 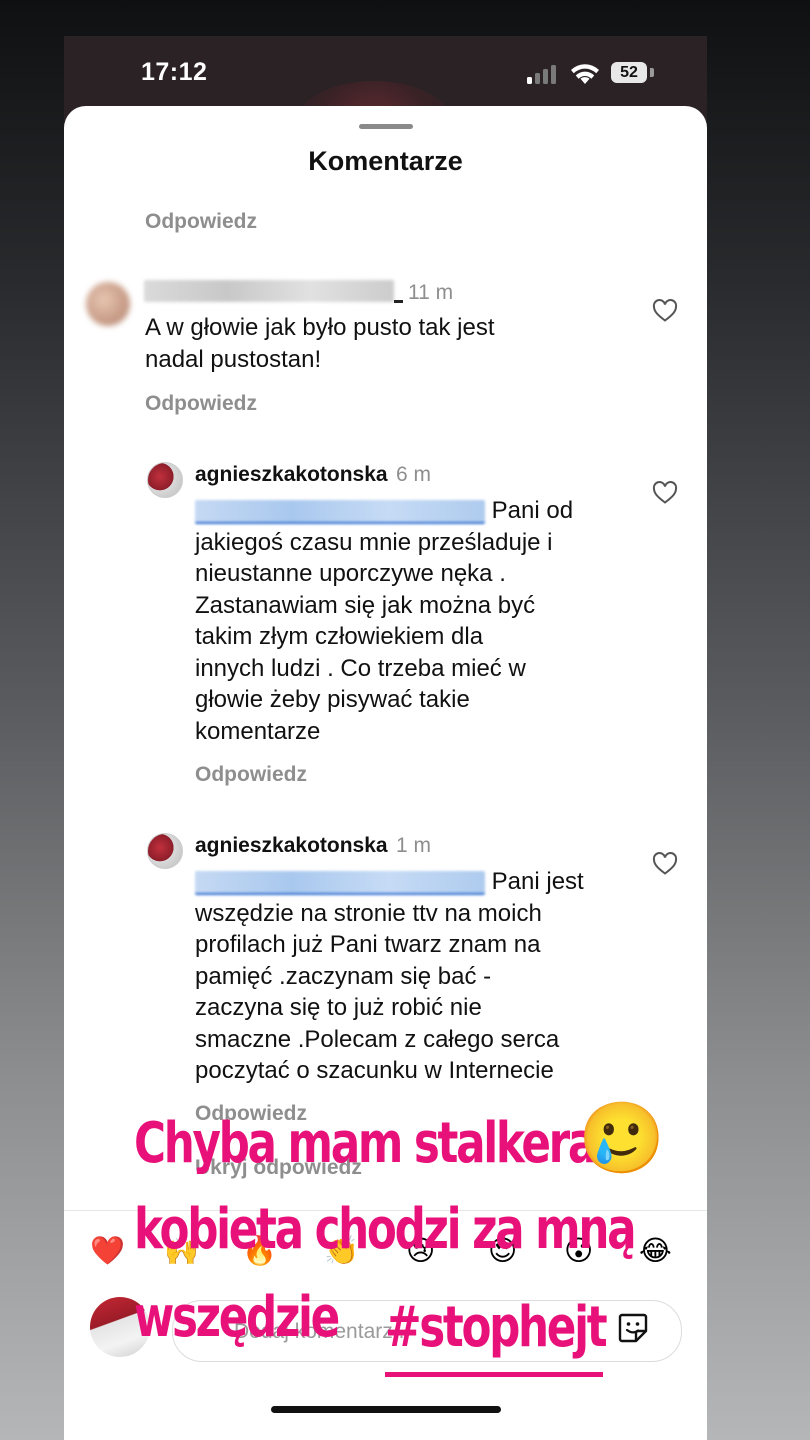 I want to click on sticker-icon, so click(x=633, y=1328).